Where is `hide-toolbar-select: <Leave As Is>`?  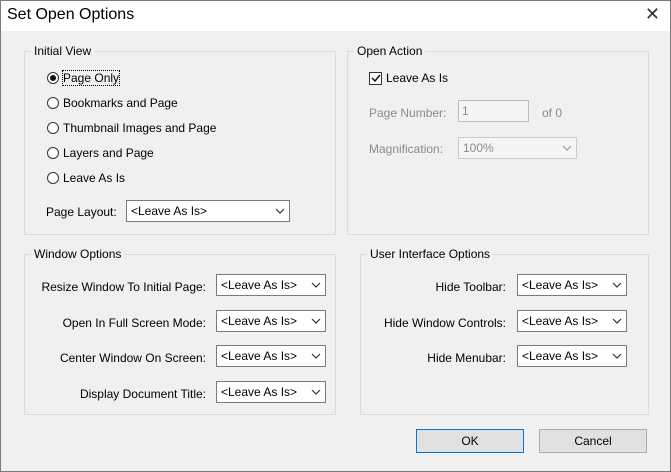 hide-toolbar-select: <Leave As Is> is located at coordinates (572, 285).